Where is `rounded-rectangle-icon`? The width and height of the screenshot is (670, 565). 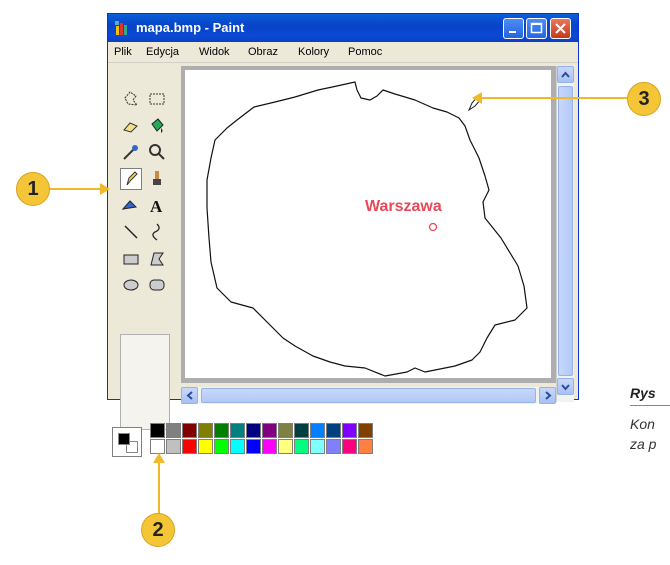
rounded-rectangle-icon is located at coordinates (157, 285).